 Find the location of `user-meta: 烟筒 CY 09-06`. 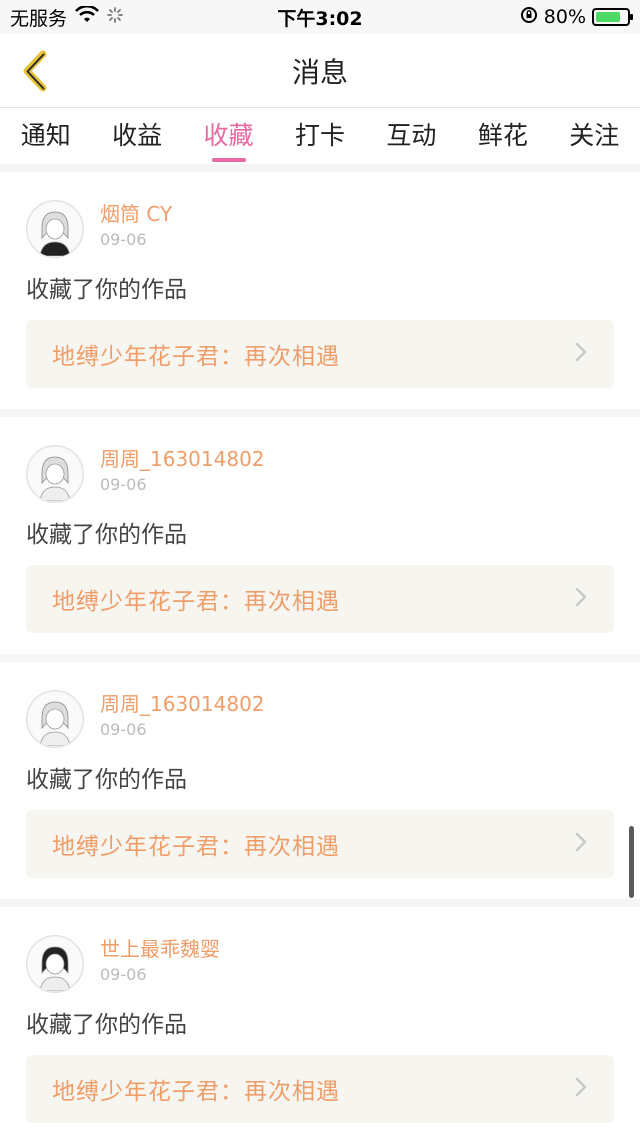

user-meta: 烟筒 CY 09-06 is located at coordinates (136, 224).